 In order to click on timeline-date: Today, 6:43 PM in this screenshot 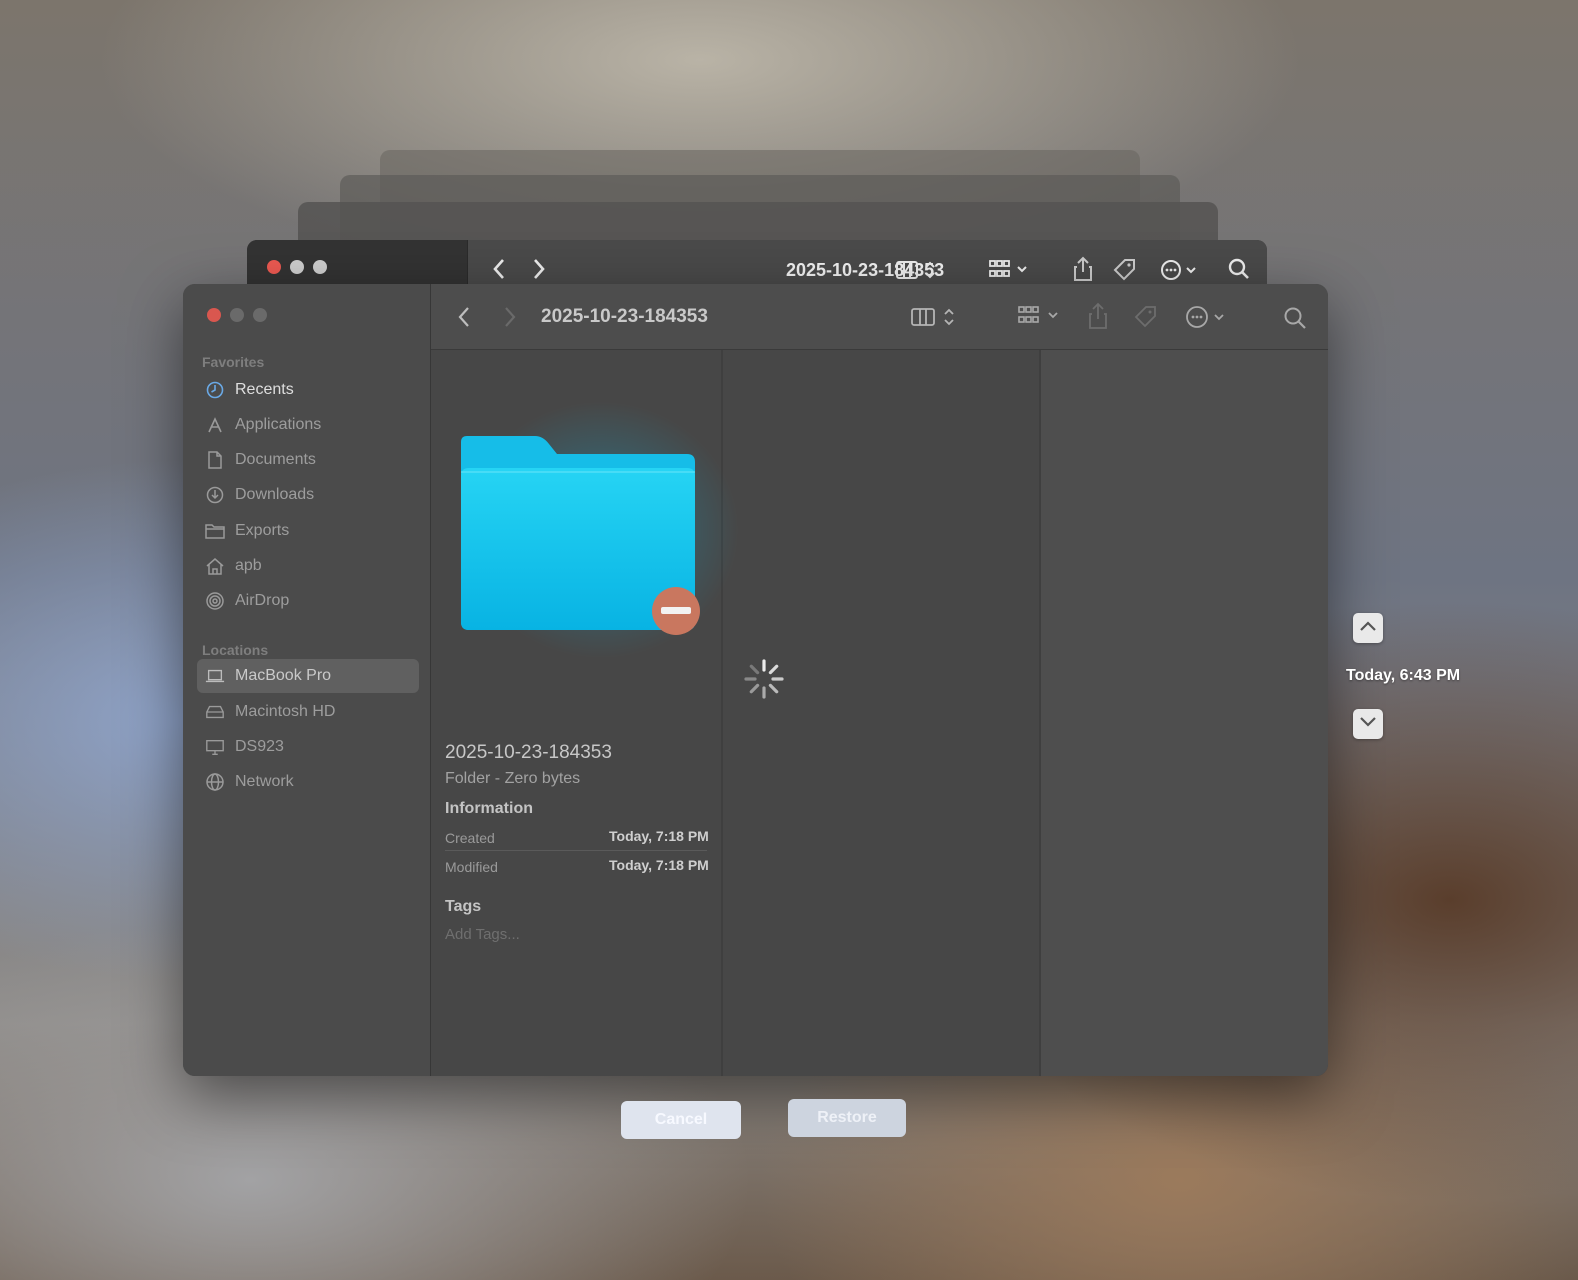, I will do `click(1403, 675)`.